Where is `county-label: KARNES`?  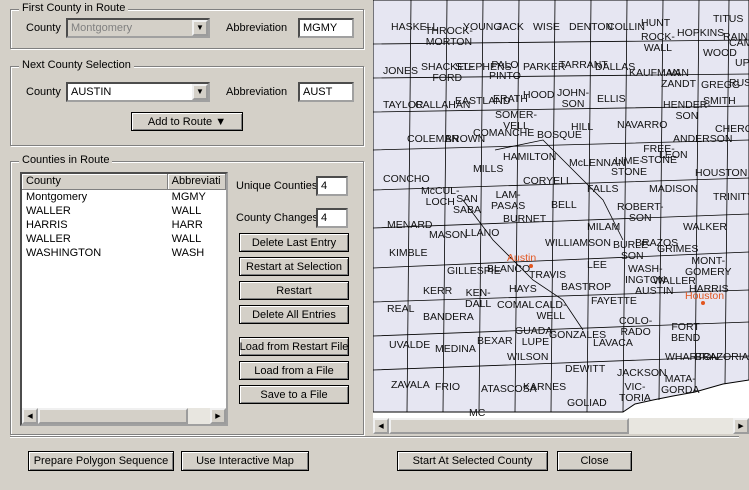 county-label: KARNES is located at coordinates (544, 387).